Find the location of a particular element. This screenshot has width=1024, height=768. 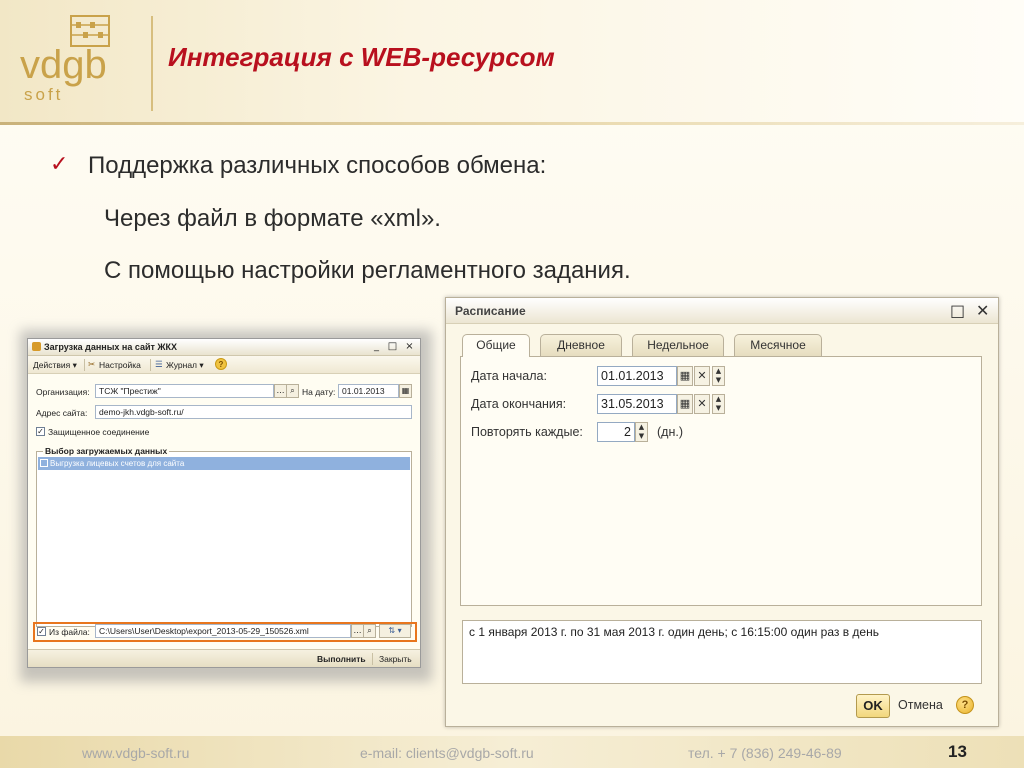

logo-brand-sub: soft is located at coordinates (43, 94).